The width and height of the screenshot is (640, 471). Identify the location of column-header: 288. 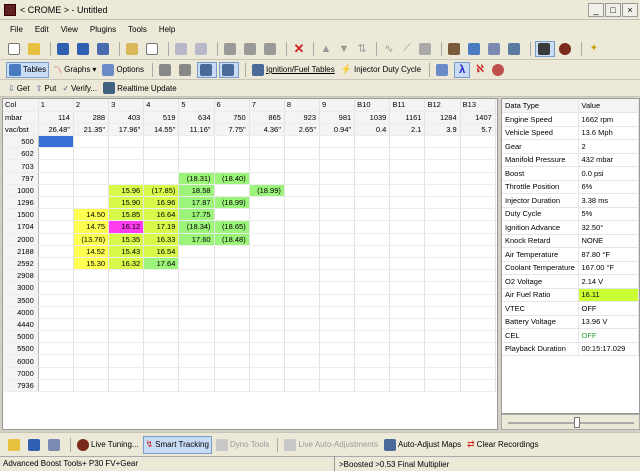
(91, 117).